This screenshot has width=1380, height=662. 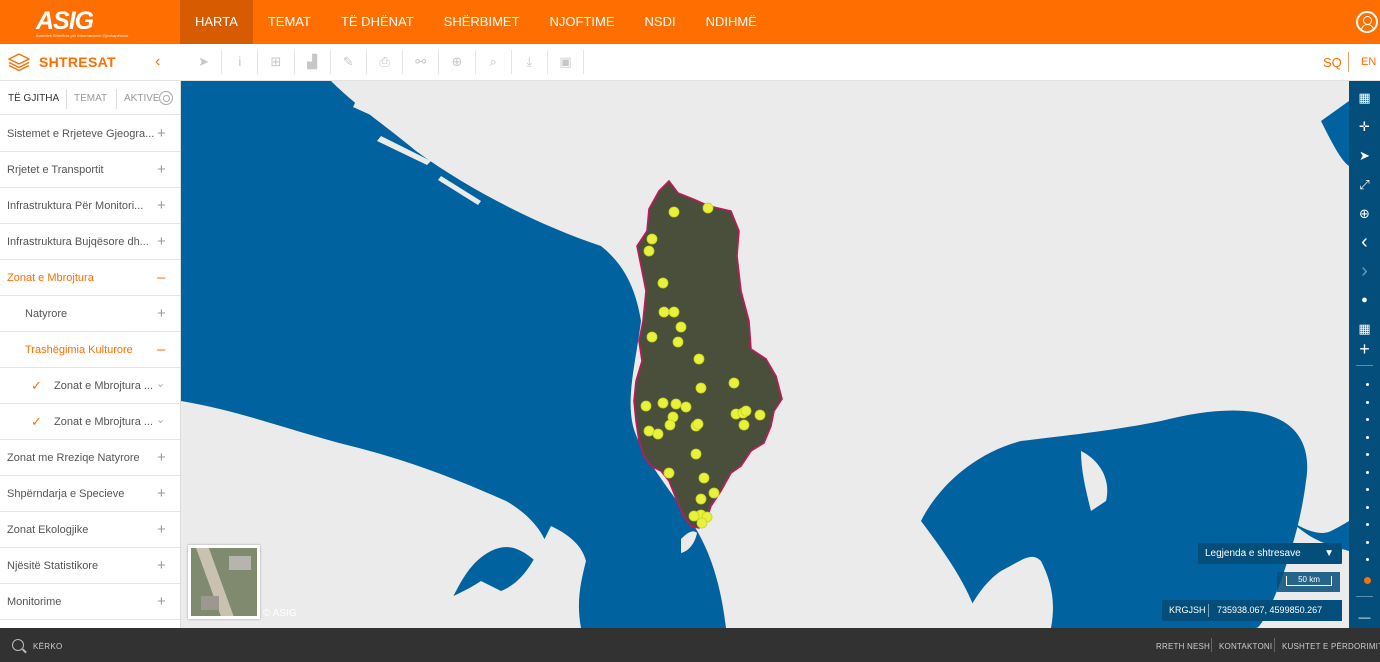 What do you see at coordinates (1364, 242) in the screenshot?
I see `back-icon: ‹` at bounding box center [1364, 242].